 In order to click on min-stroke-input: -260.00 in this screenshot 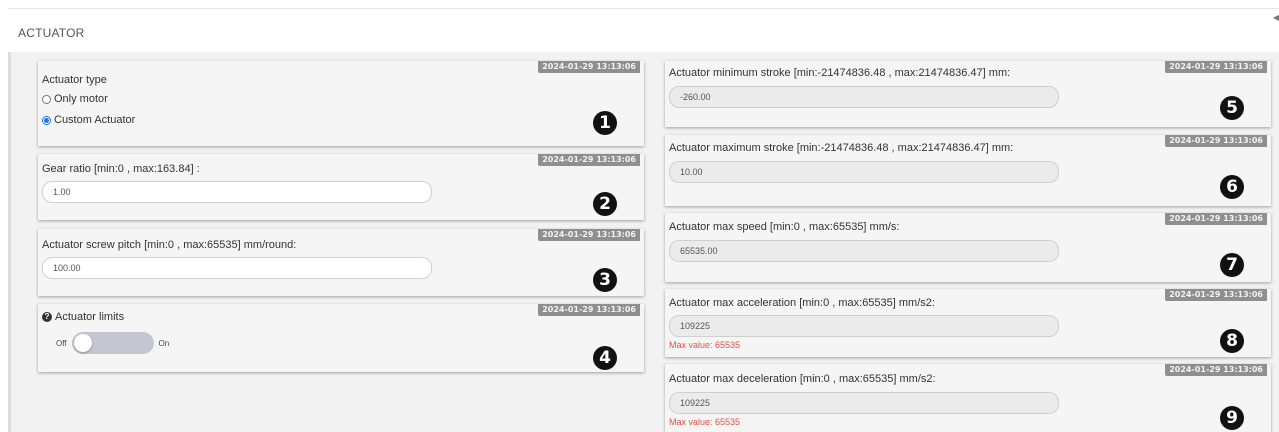, I will do `click(864, 97)`.